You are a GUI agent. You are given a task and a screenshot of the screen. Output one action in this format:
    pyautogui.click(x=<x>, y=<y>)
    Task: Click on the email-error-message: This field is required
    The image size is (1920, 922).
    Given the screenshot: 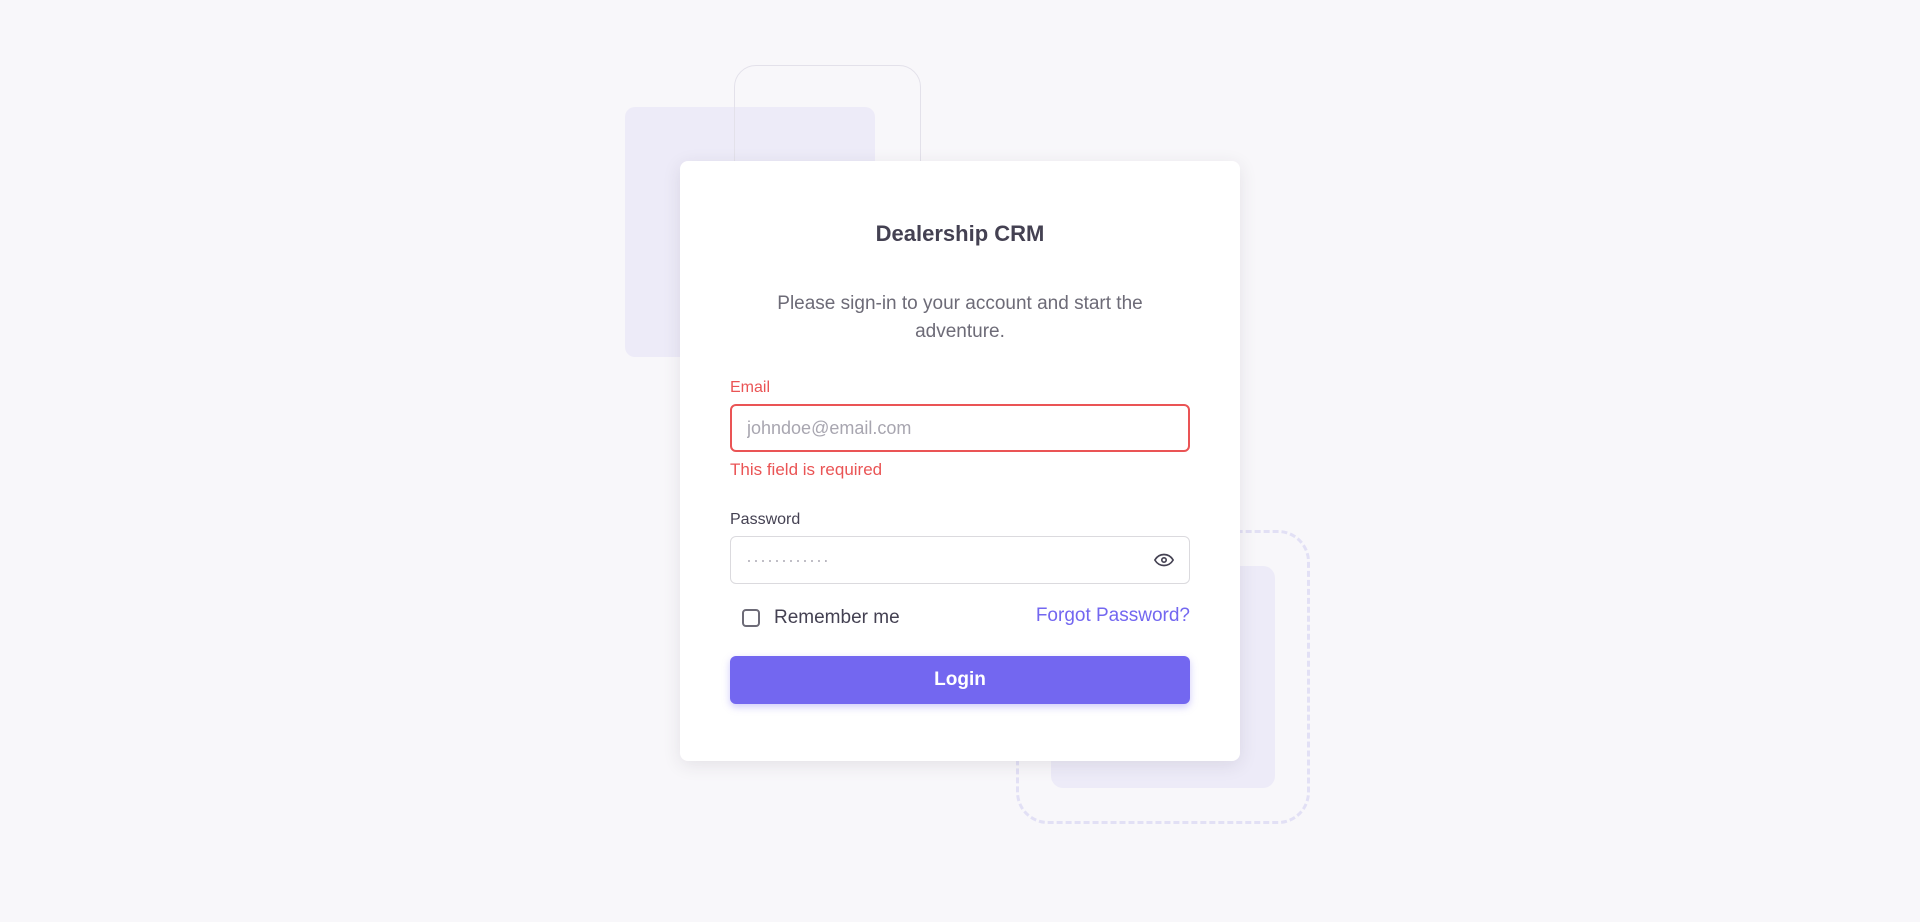 What is the action you would take?
    pyautogui.click(x=806, y=469)
    